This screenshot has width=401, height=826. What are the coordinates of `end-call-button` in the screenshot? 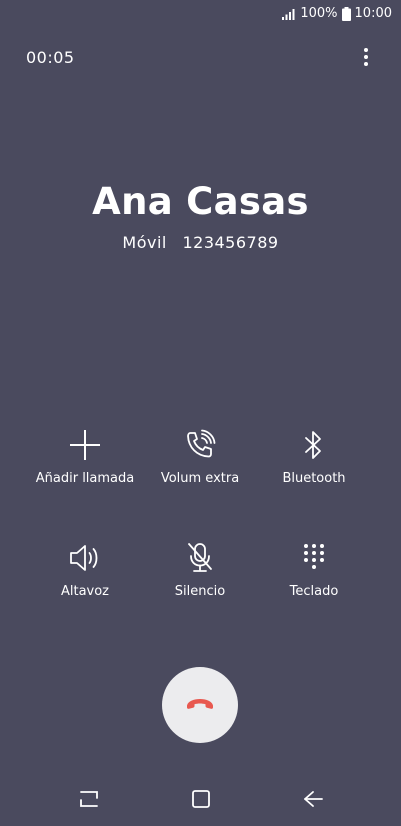 It's located at (200, 705).